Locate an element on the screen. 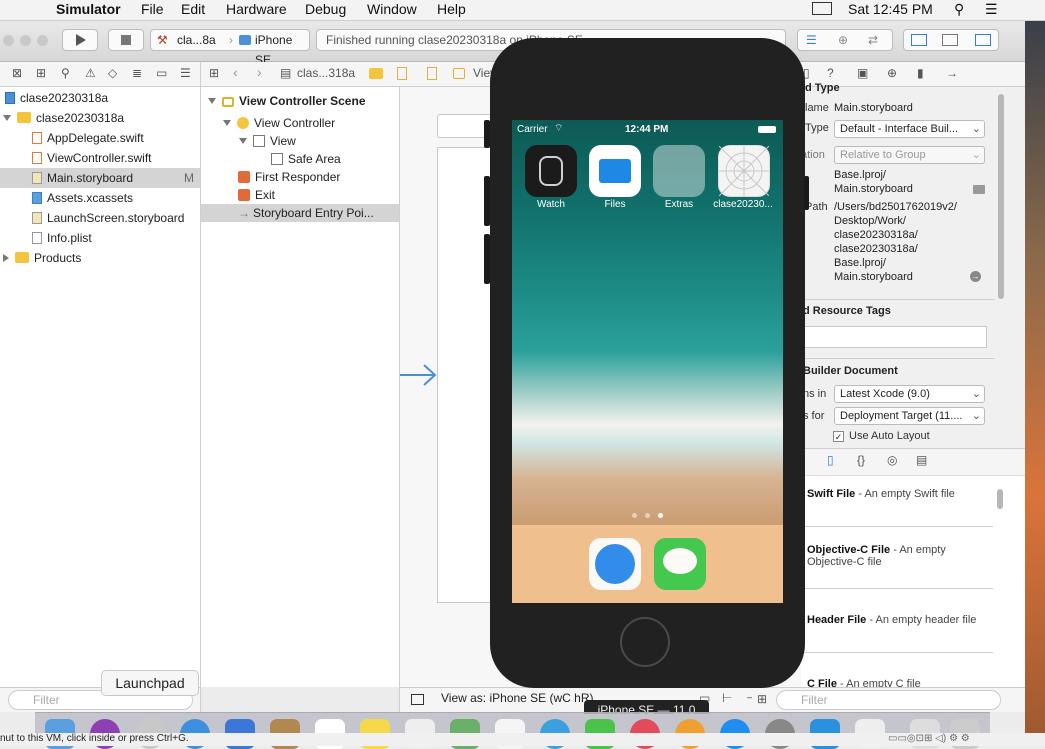  home-button is located at coordinates (645, 642).